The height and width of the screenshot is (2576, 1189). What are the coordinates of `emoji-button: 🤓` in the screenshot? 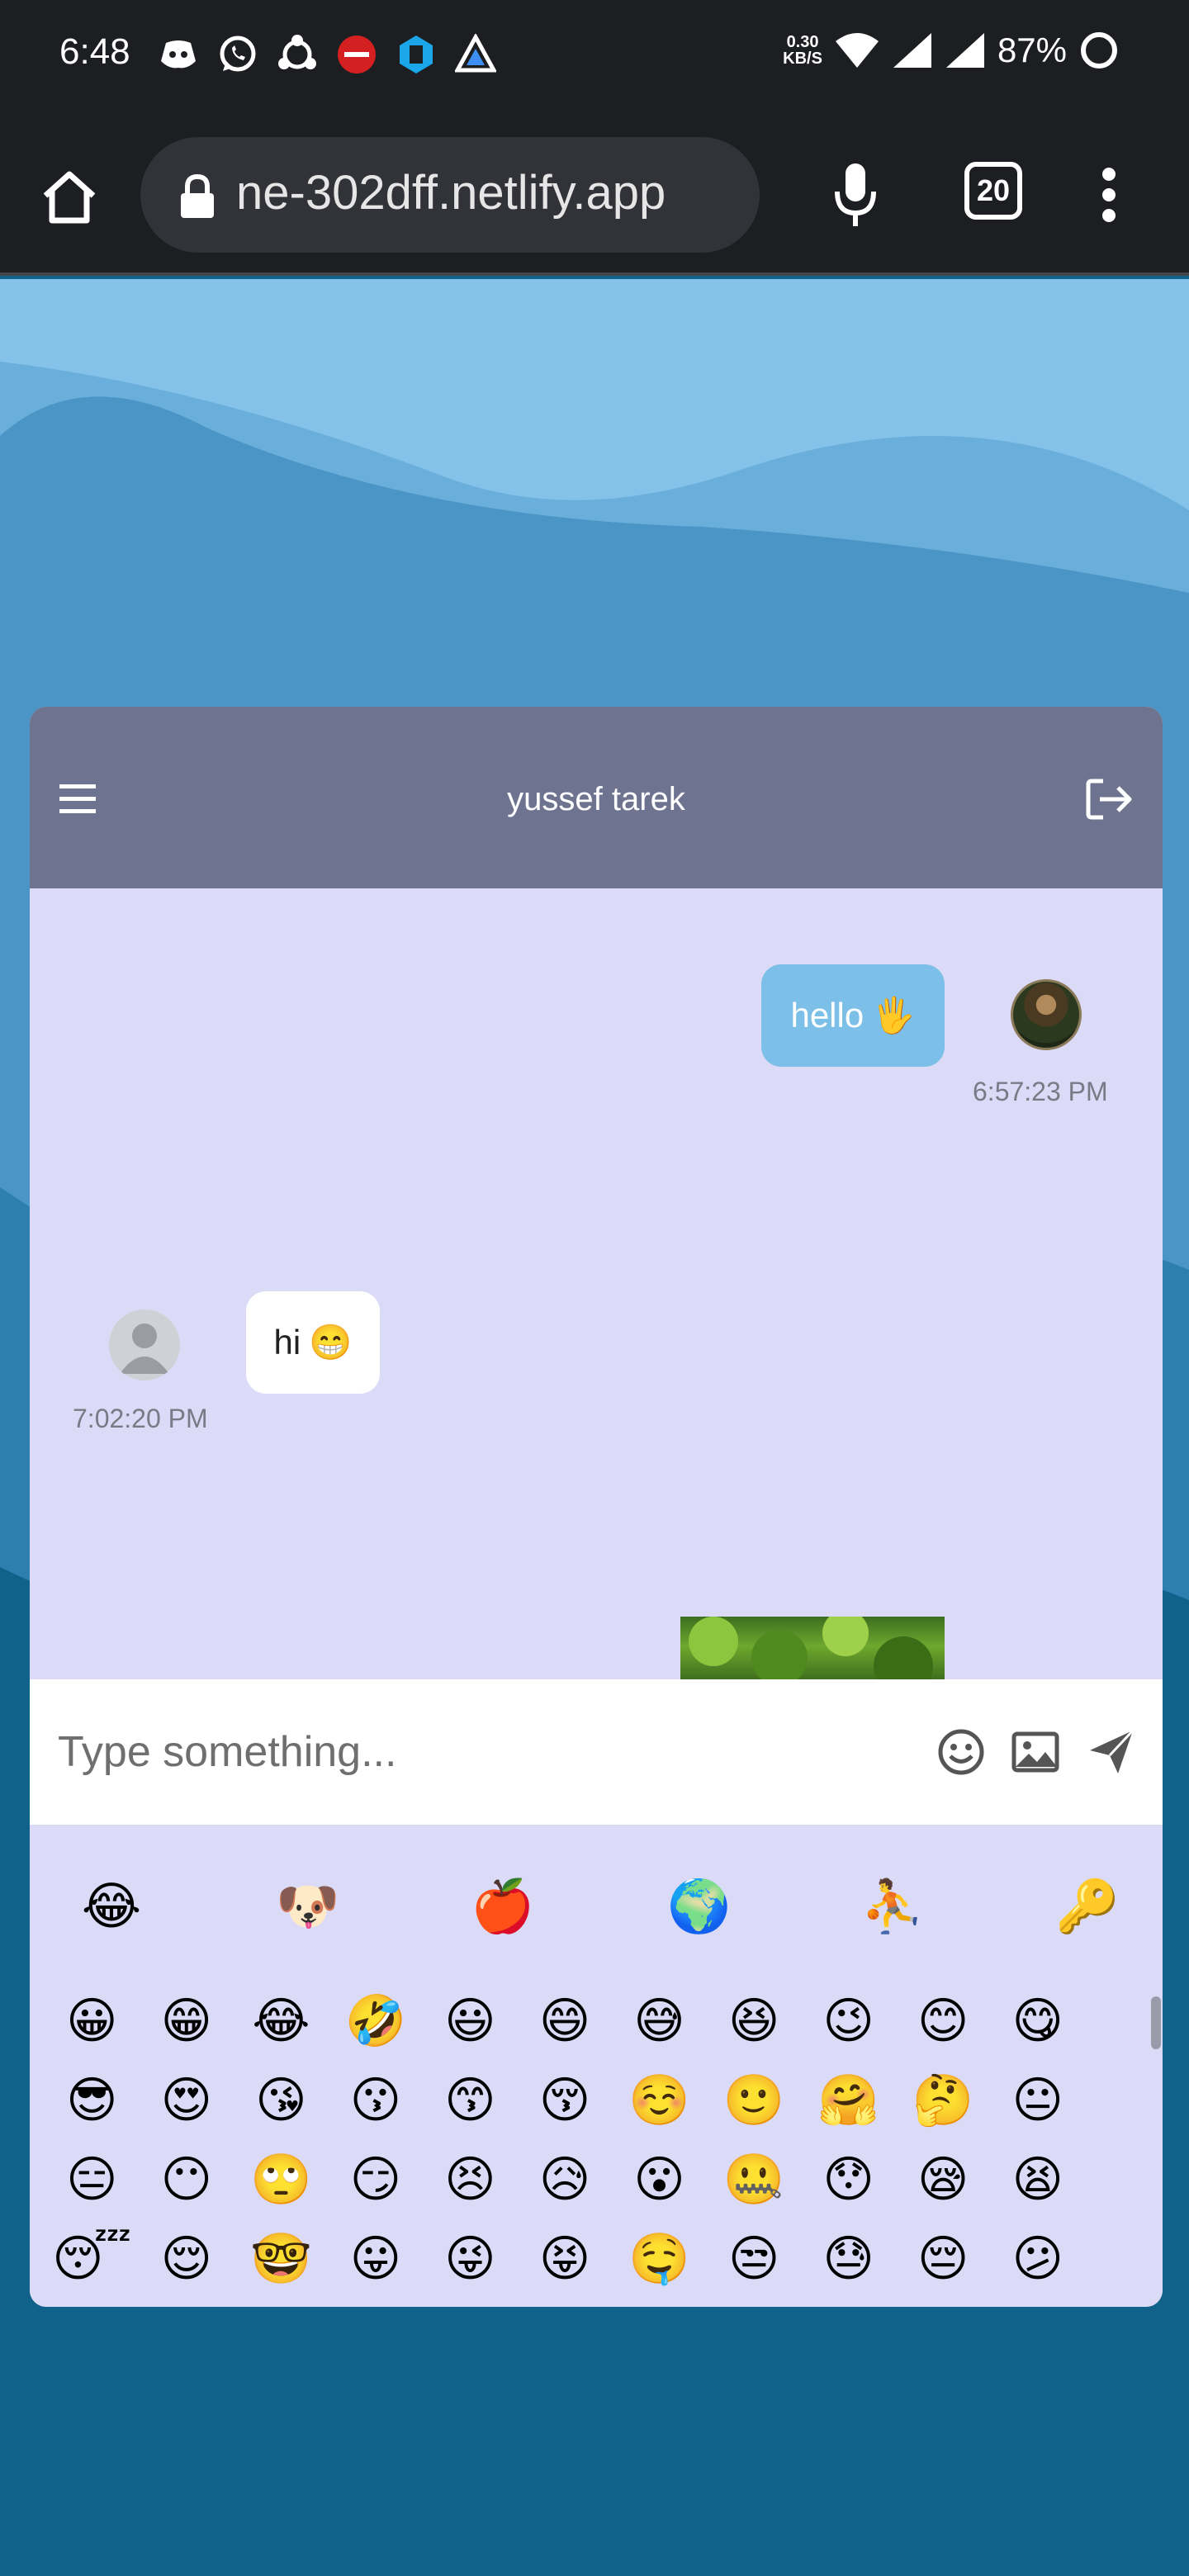 It's located at (281, 2259).